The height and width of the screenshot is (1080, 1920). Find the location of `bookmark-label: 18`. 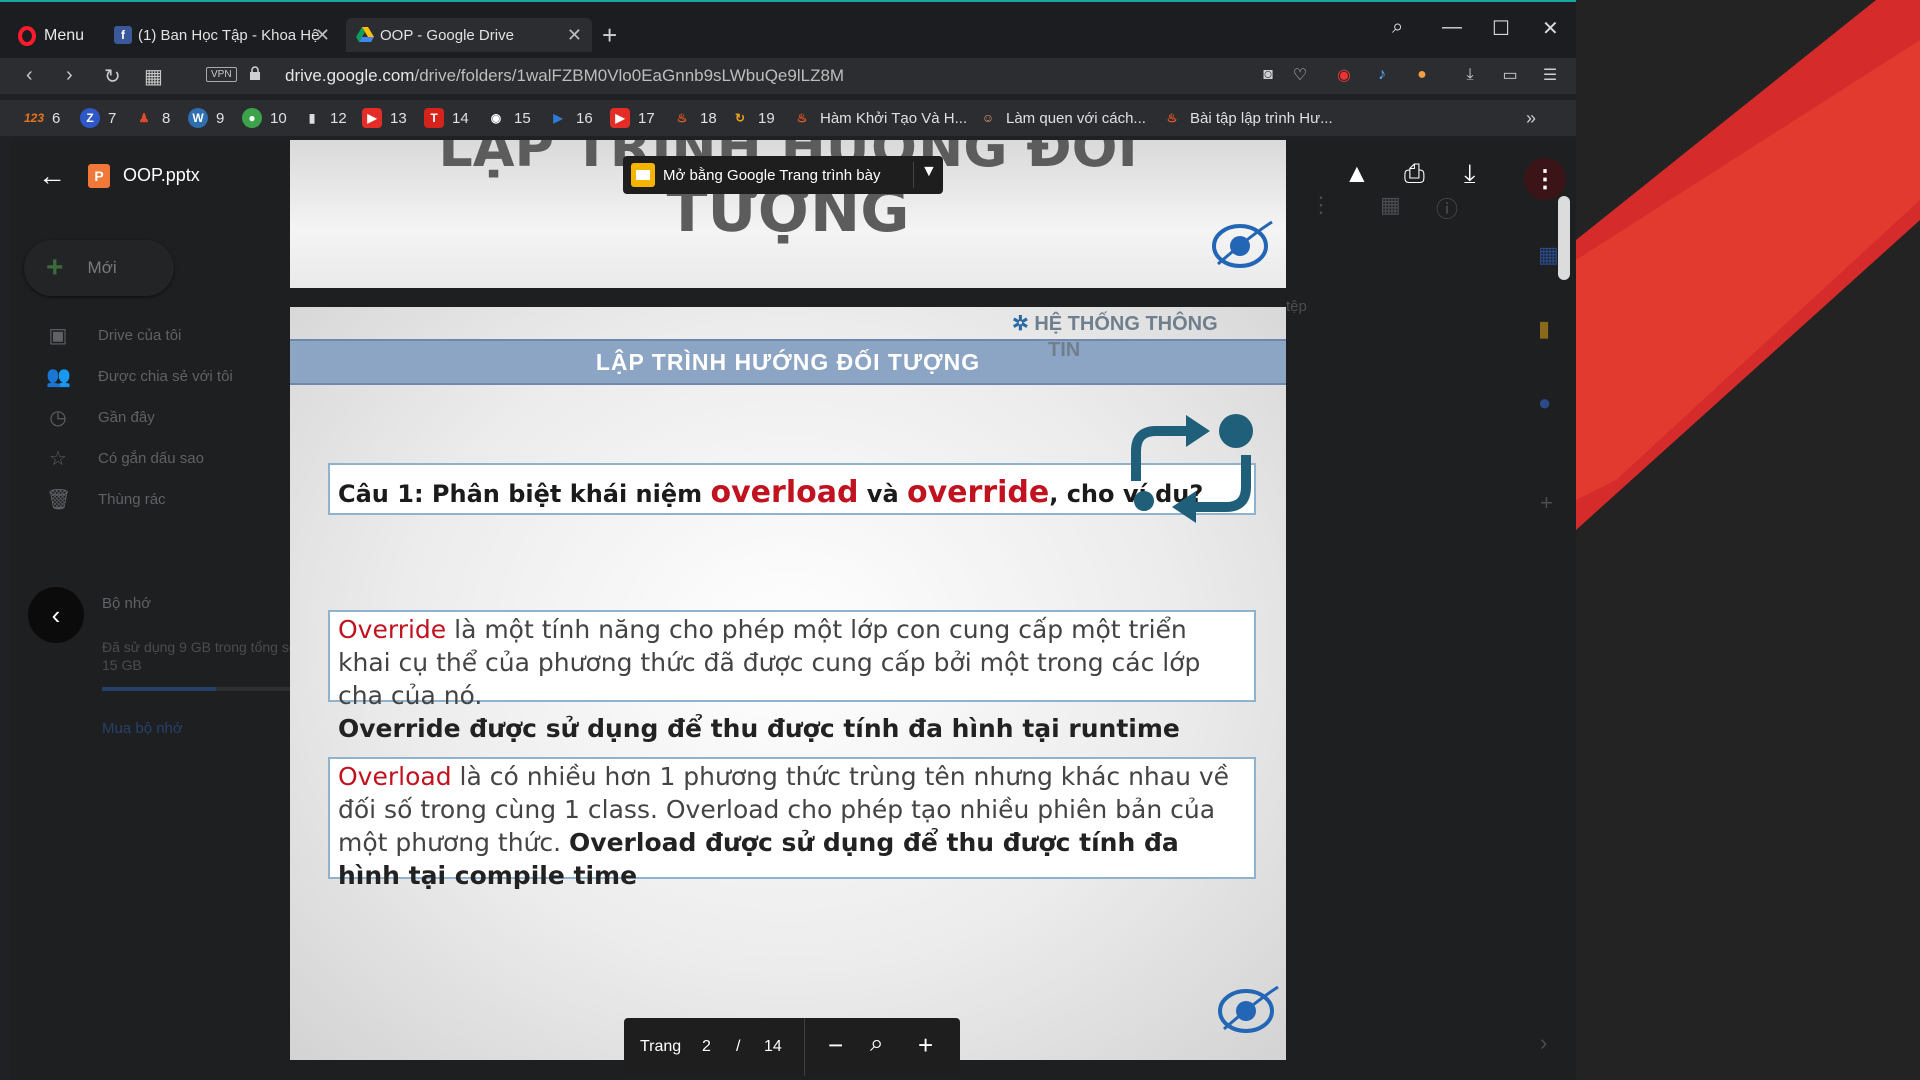

bookmark-label: 18 is located at coordinates (708, 118).